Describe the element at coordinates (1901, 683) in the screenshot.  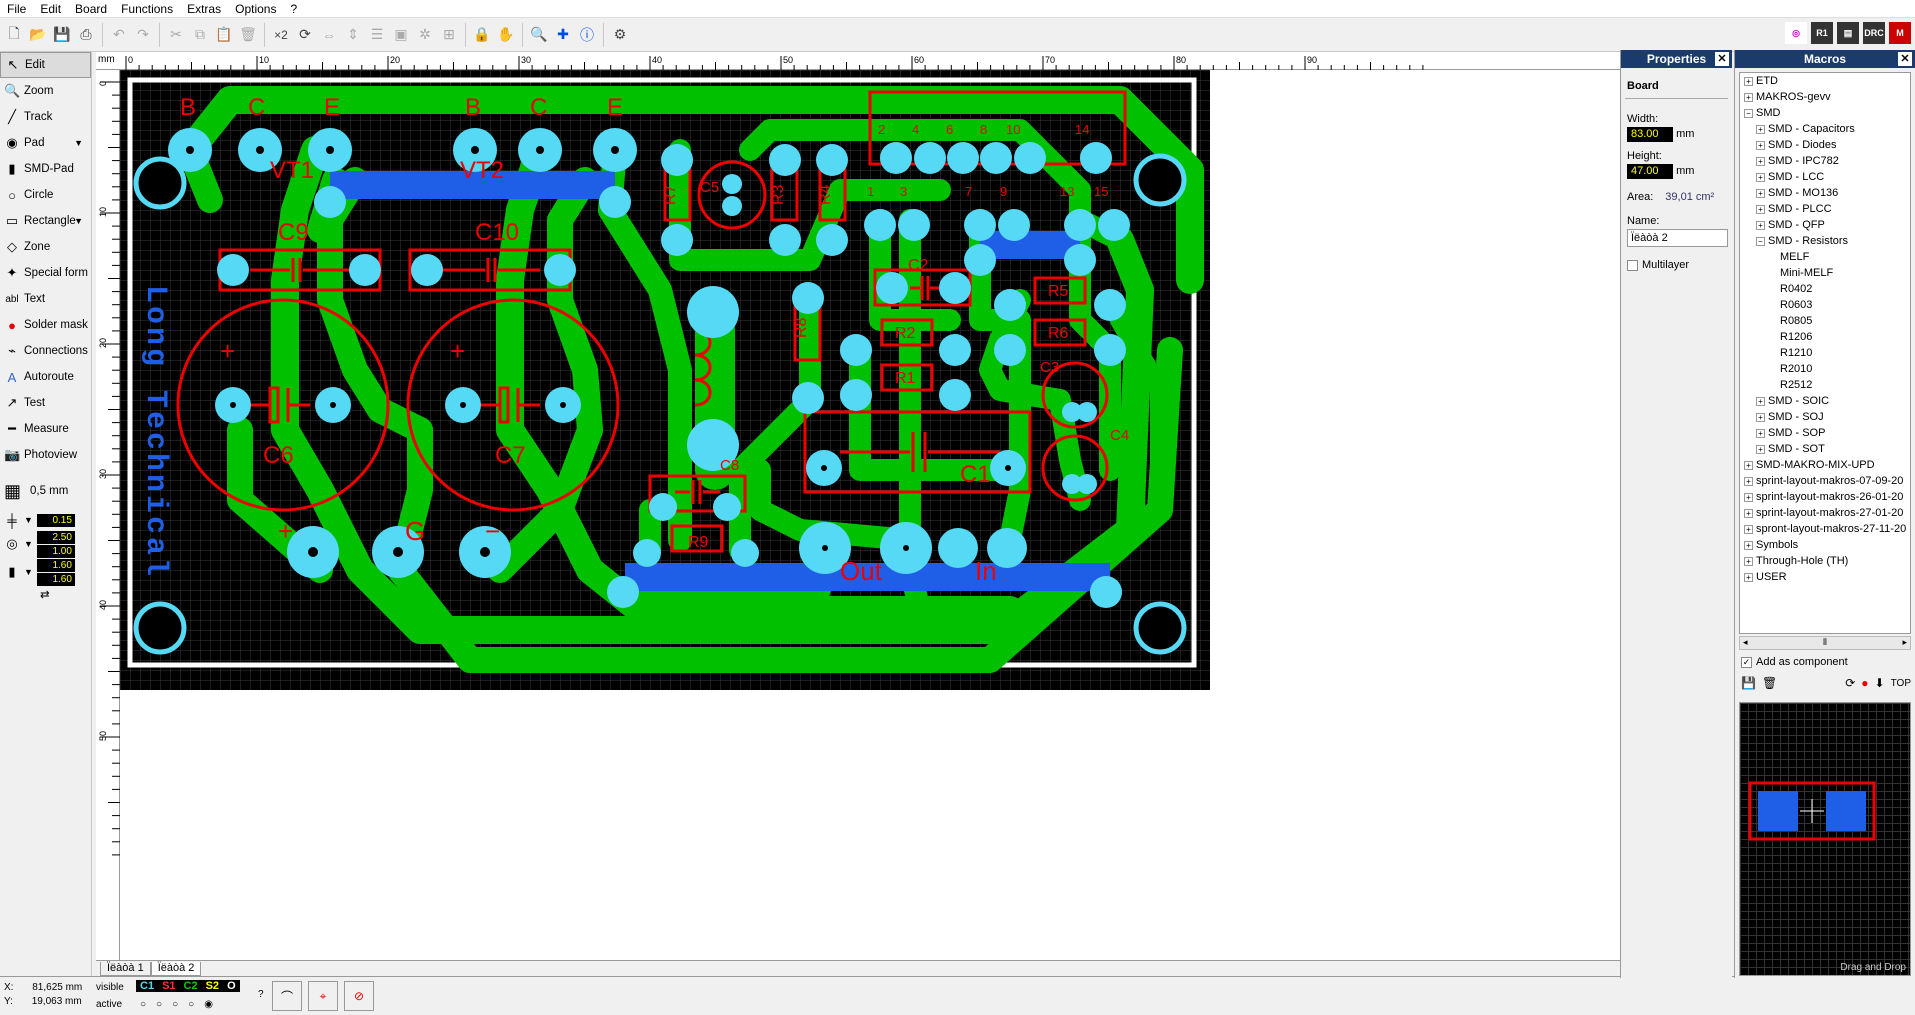
I see `top-side-label: TOP` at that location.